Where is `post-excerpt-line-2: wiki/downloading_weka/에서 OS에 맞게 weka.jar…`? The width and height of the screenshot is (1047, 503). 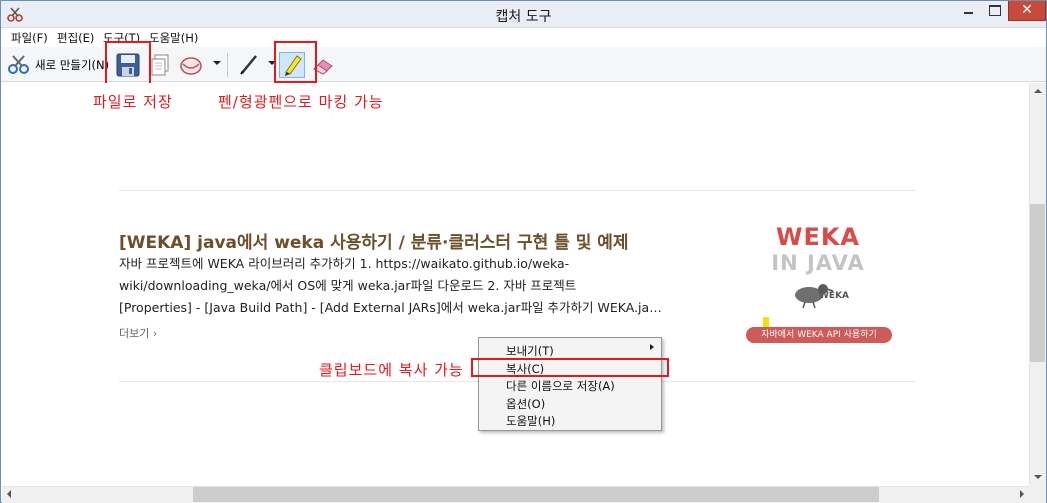
post-excerpt-line-2: wiki/downloading_weka/에서 OS에 맞게 weka.jar… is located at coordinates (348, 285).